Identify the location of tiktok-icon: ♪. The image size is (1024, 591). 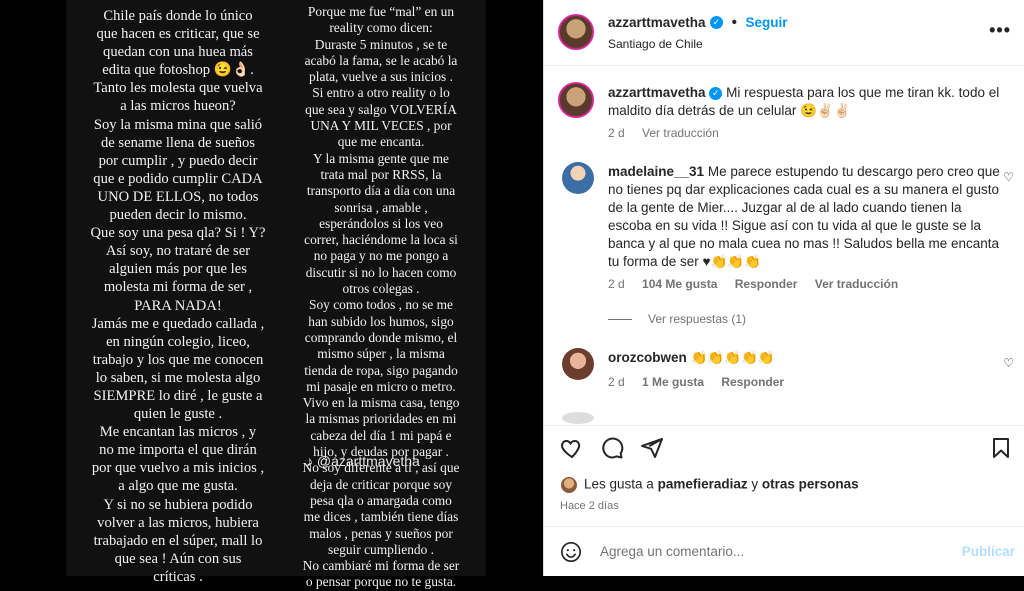
(309, 461).